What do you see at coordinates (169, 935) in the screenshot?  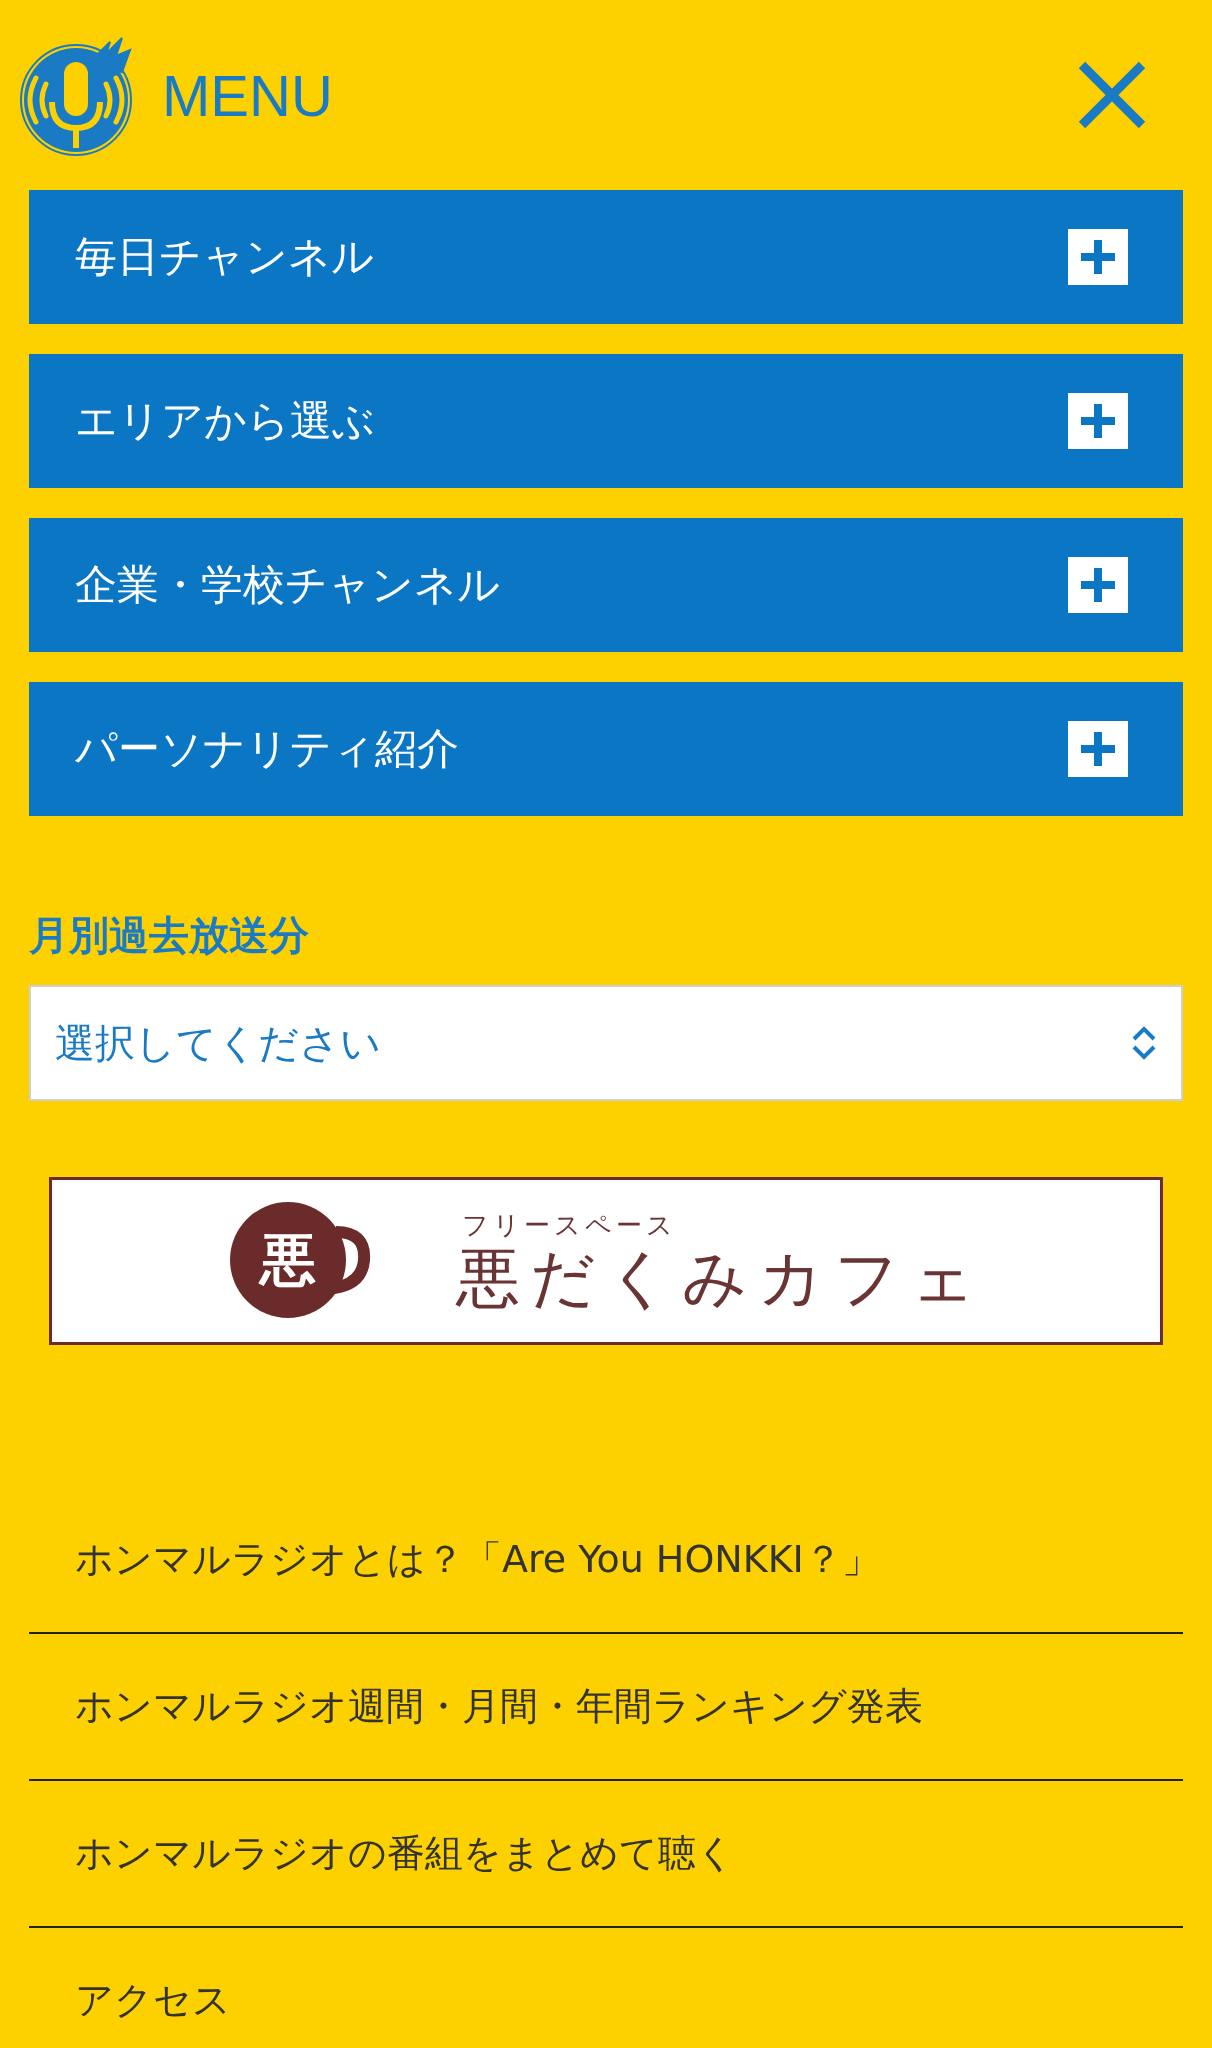 I see `section-heading: 月別過去放送分` at bounding box center [169, 935].